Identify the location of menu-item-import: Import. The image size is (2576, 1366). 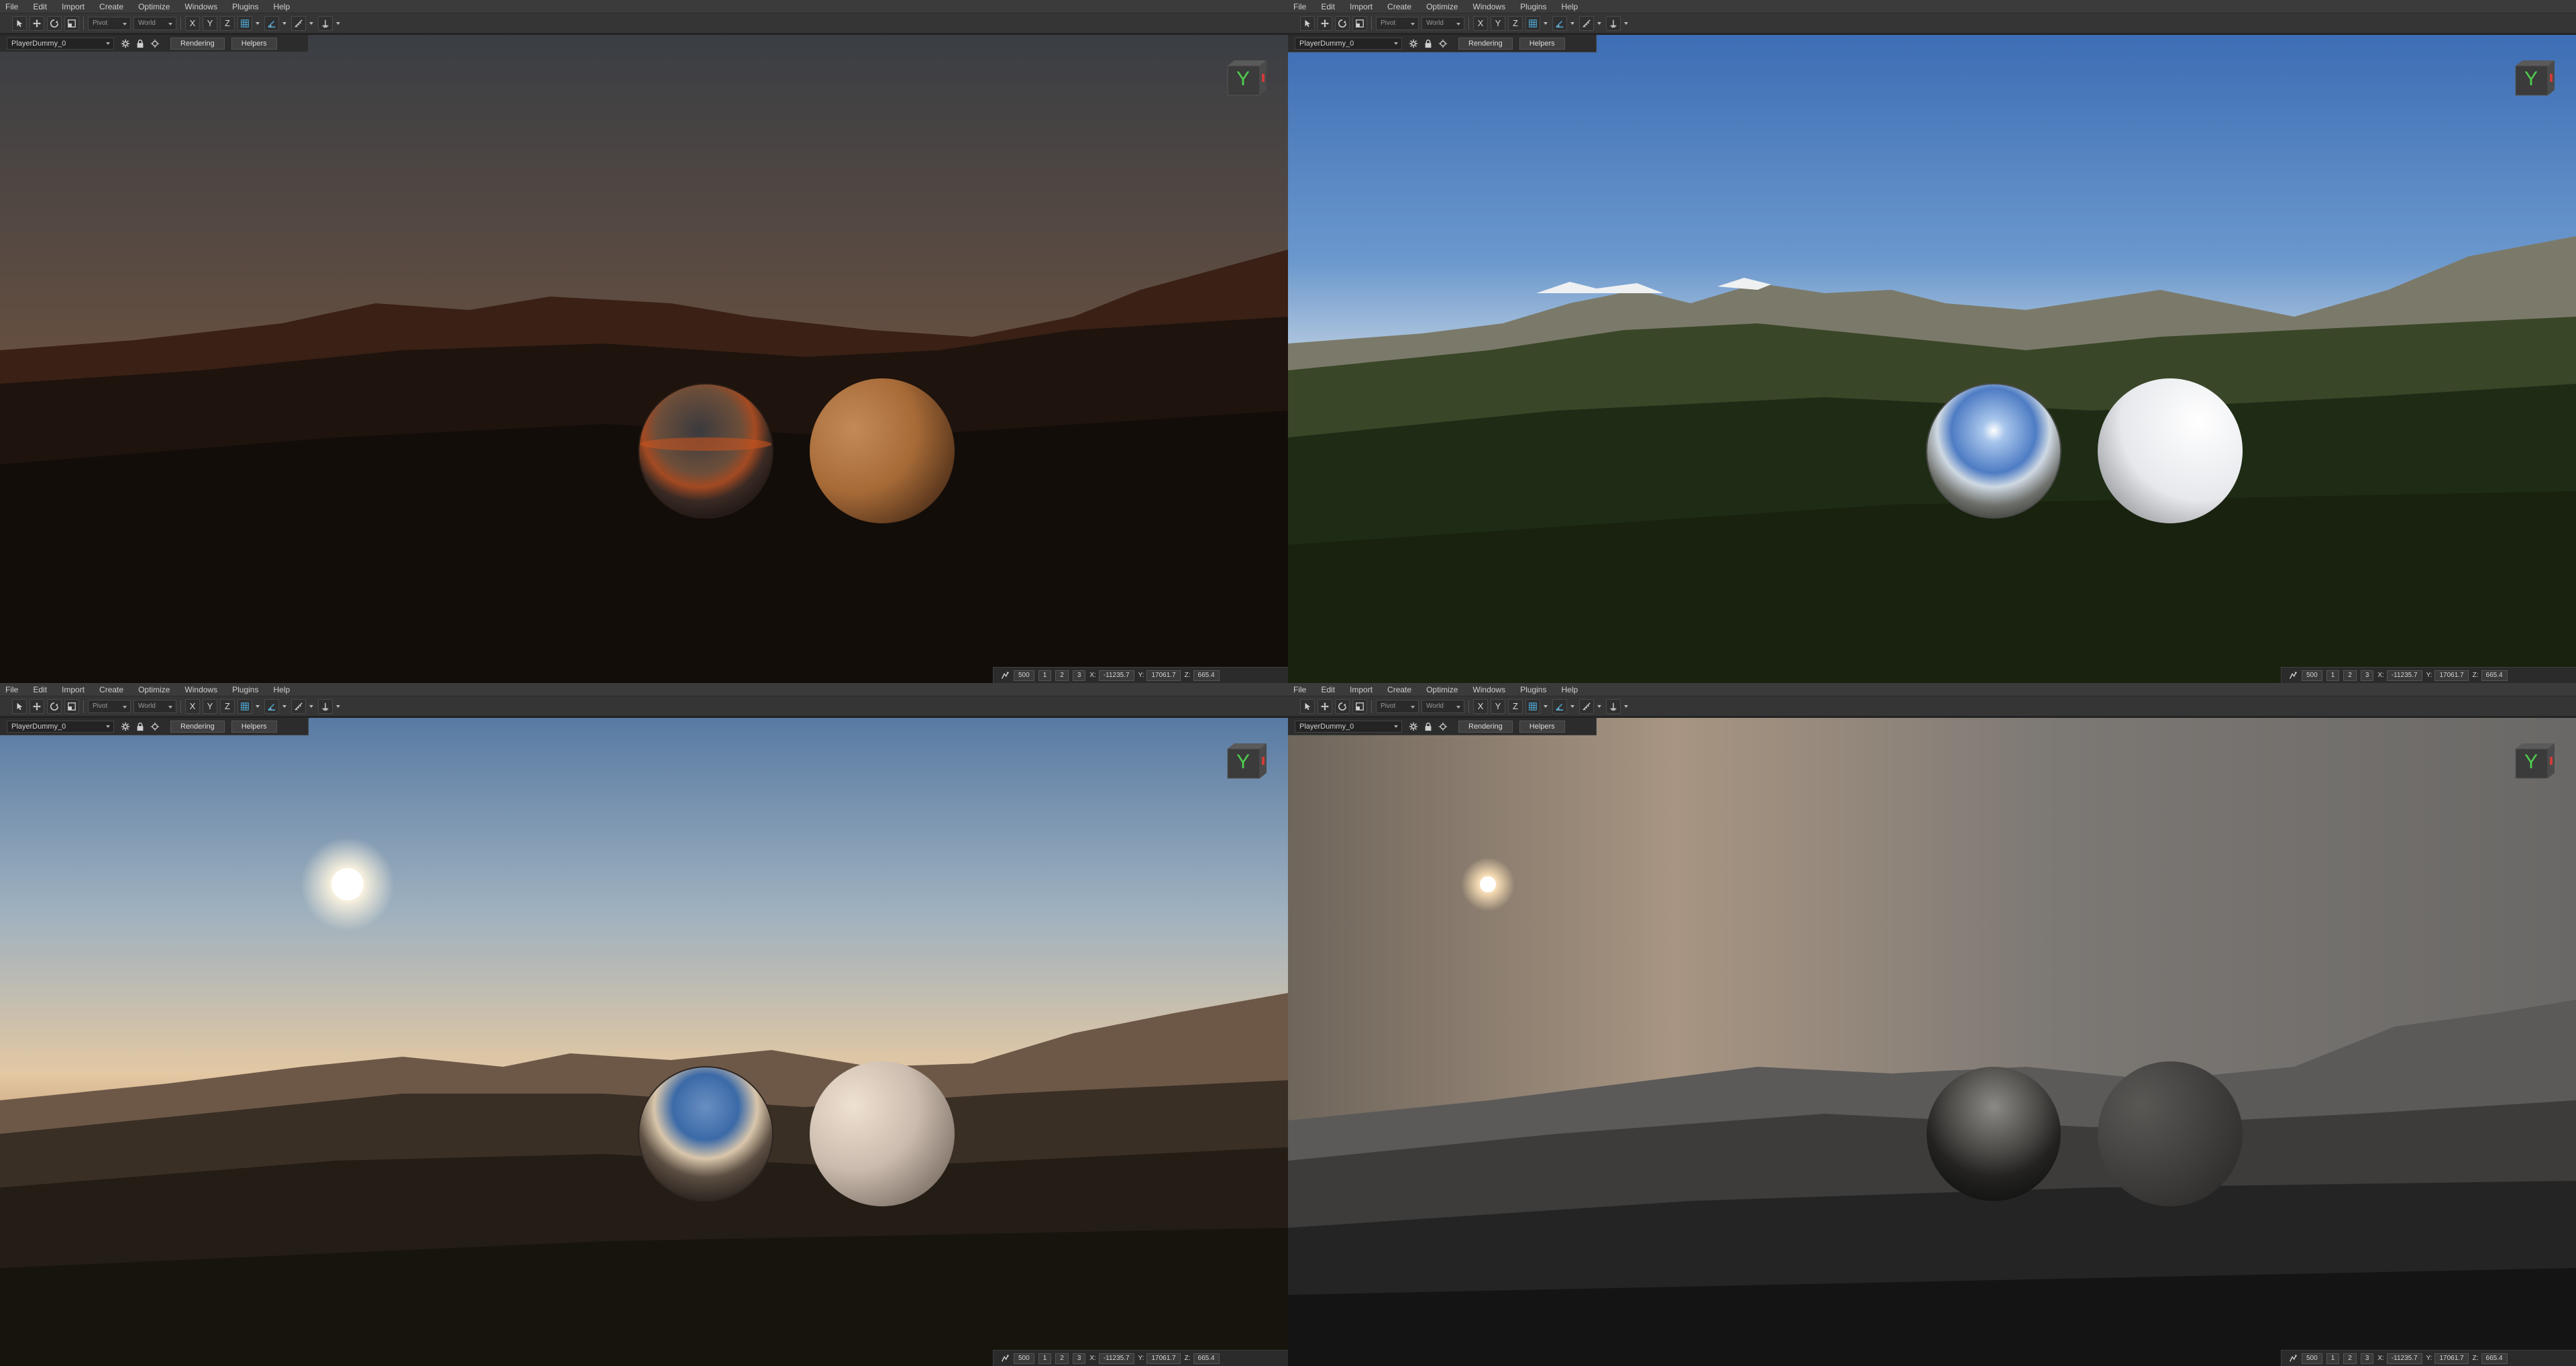
(1361, 6).